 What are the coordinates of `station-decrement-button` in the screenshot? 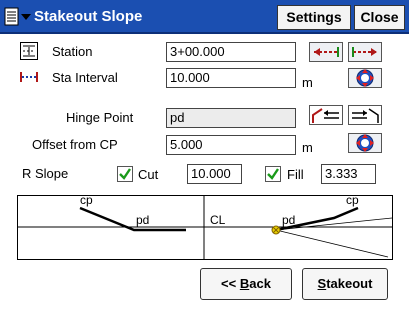 It's located at (326, 52).